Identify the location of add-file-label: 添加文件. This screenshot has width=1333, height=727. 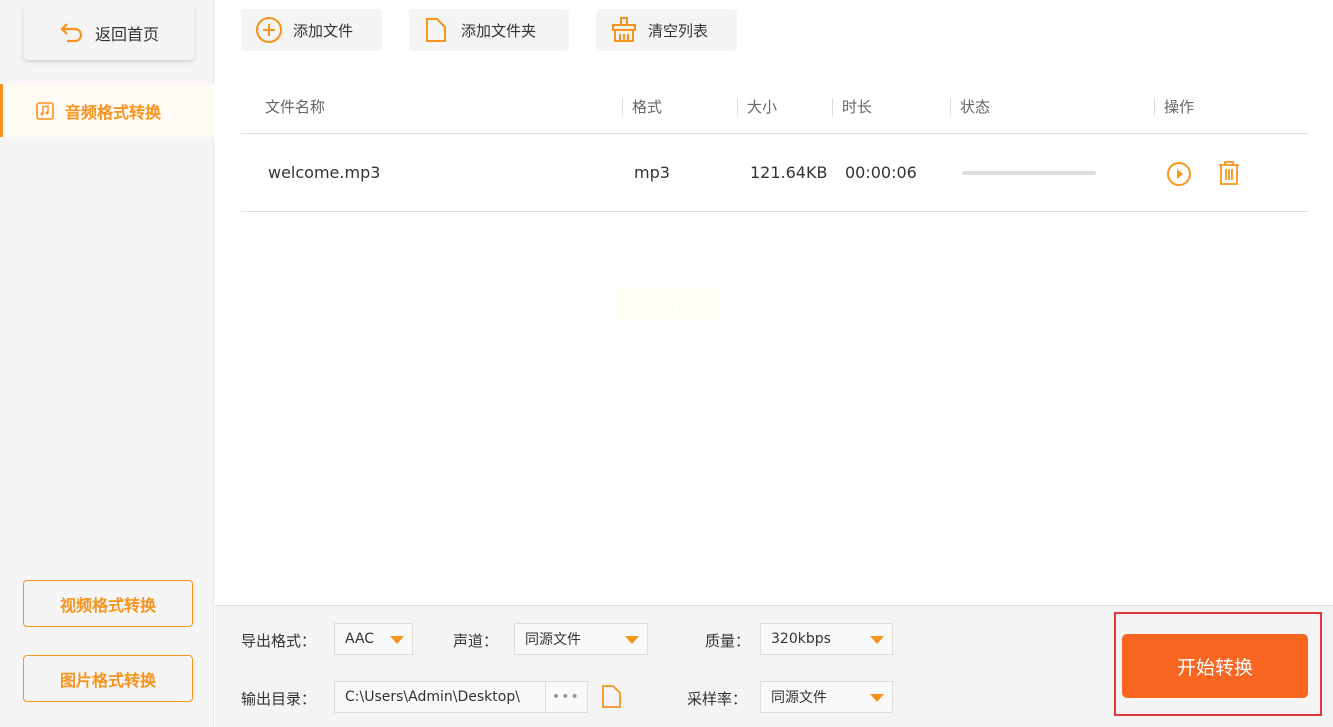
(323, 30).